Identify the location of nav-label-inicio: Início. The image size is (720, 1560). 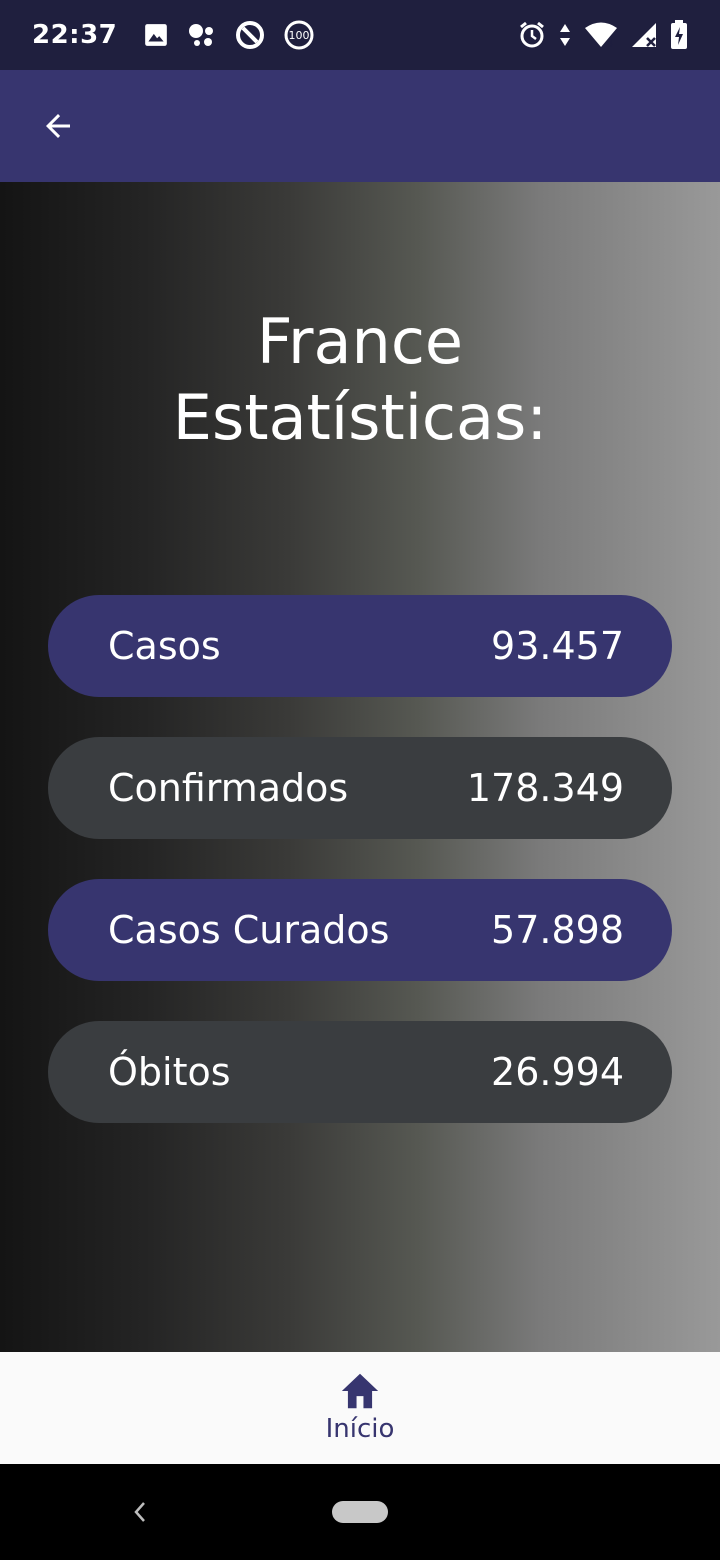
(360, 1429).